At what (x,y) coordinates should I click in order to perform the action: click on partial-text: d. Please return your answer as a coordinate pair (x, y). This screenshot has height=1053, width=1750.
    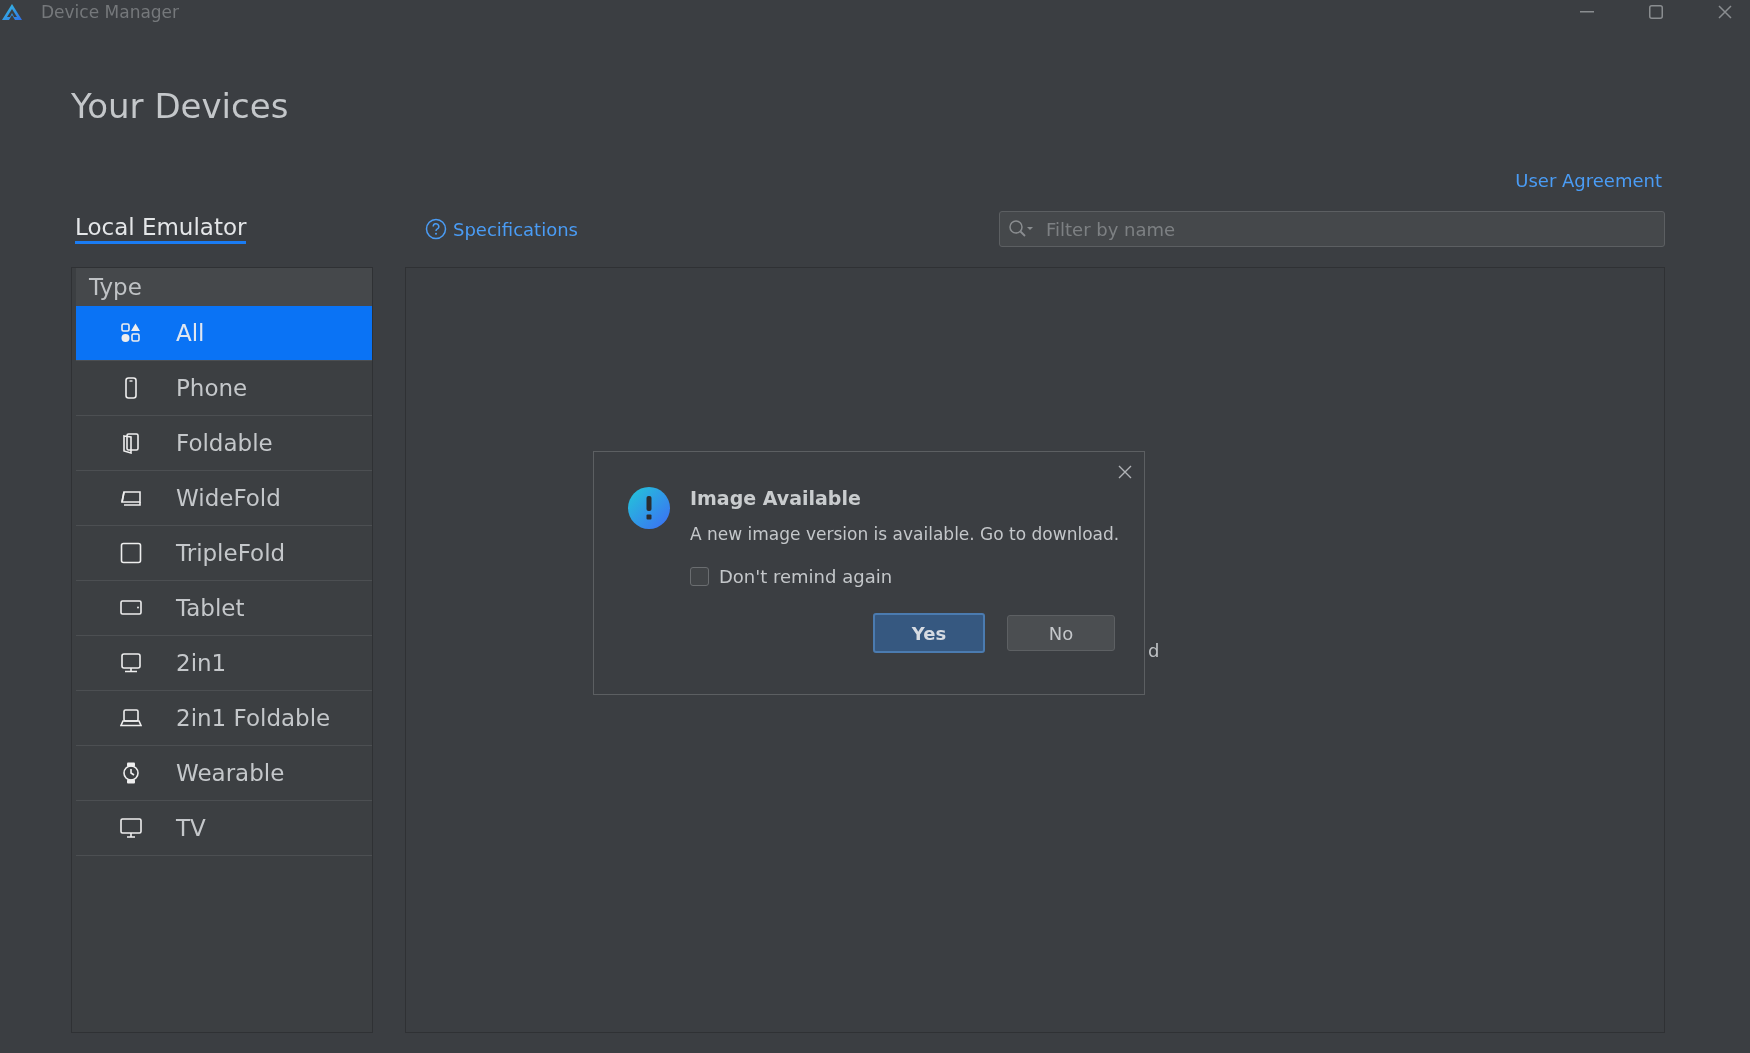
    Looking at the image, I should click on (1154, 650).